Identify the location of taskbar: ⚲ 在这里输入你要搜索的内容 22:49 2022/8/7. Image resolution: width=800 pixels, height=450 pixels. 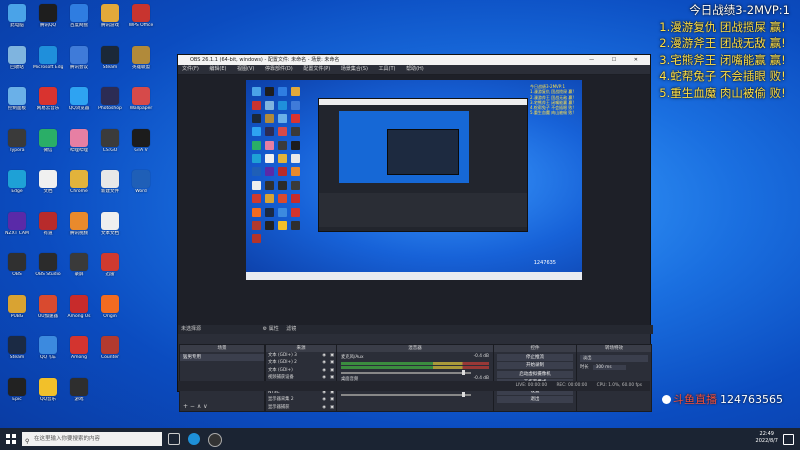
(400, 439).